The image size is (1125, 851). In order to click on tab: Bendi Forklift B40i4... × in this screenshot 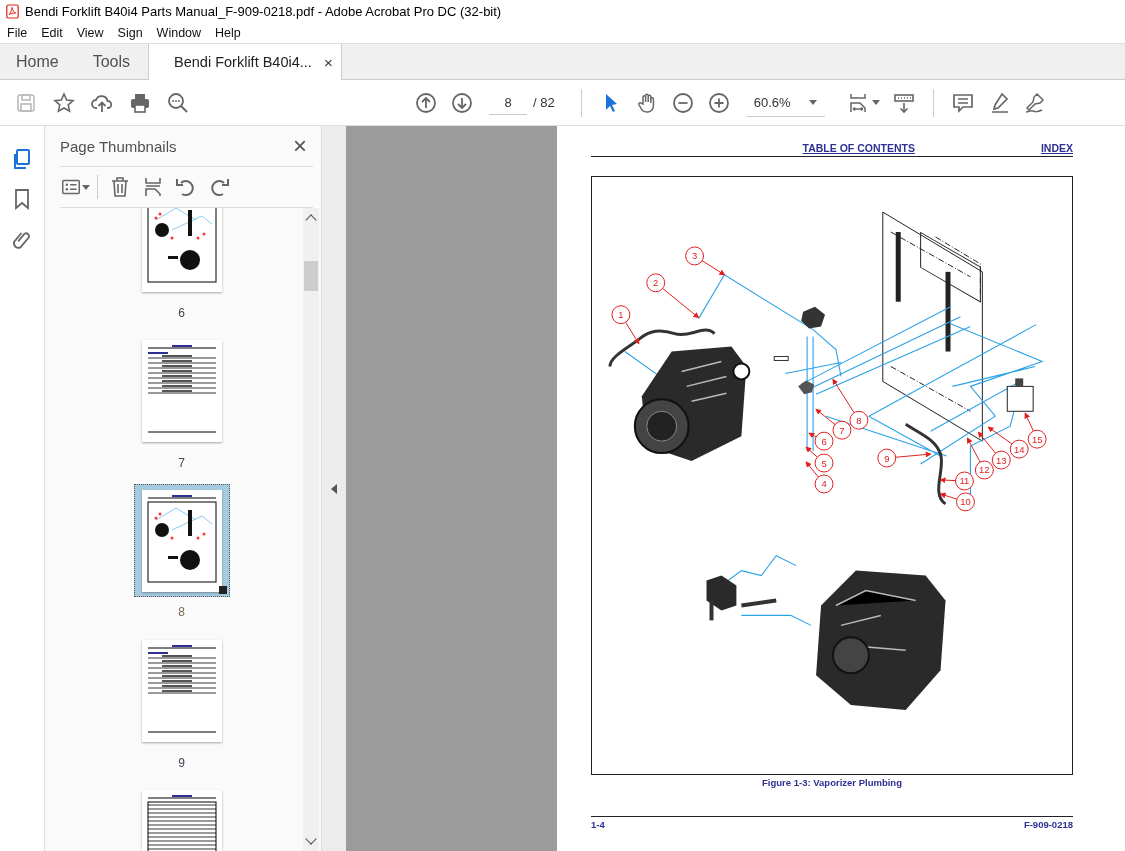, I will do `click(245, 62)`.